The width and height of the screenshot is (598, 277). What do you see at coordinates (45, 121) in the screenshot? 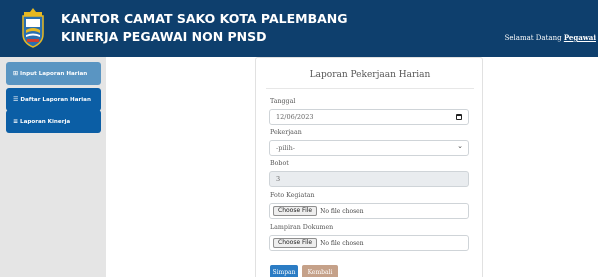
I see `sidebar-item-label: Laporan Kinerja` at bounding box center [45, 121].